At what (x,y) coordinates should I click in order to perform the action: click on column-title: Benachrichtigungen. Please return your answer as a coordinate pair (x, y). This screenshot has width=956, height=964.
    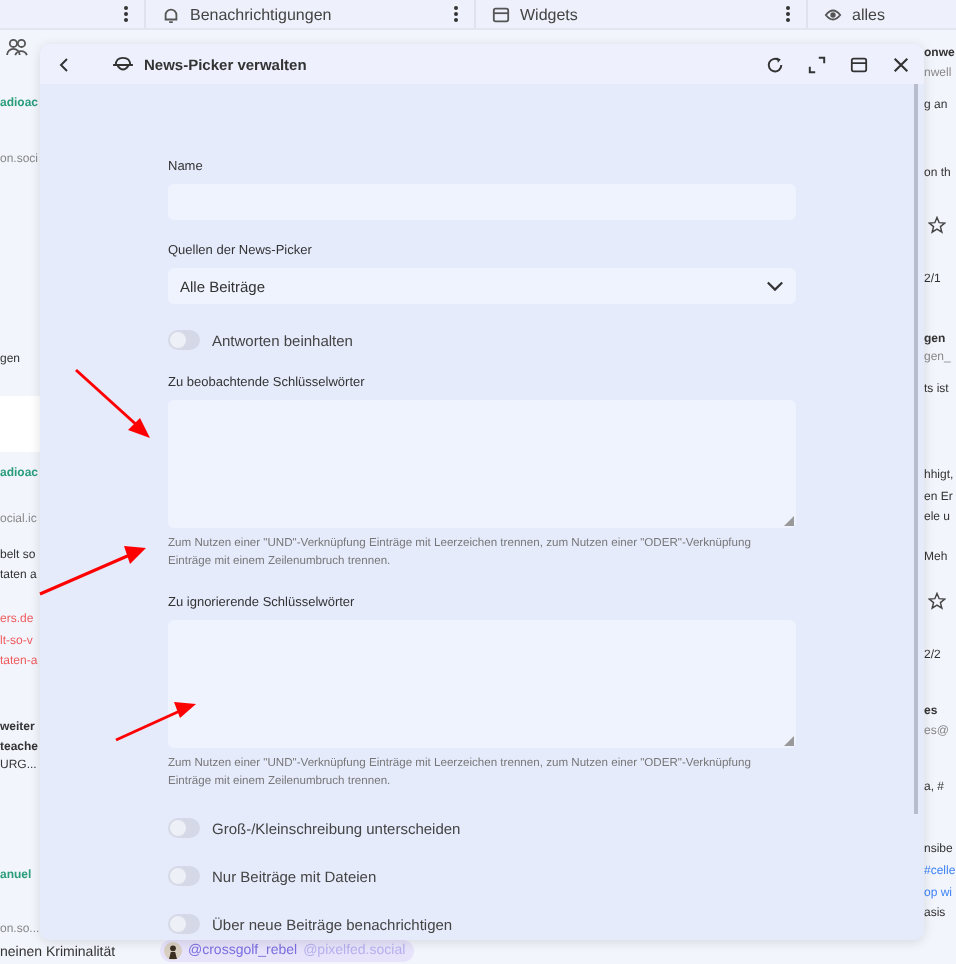
    Looking at the image, I should click on (317, 14).